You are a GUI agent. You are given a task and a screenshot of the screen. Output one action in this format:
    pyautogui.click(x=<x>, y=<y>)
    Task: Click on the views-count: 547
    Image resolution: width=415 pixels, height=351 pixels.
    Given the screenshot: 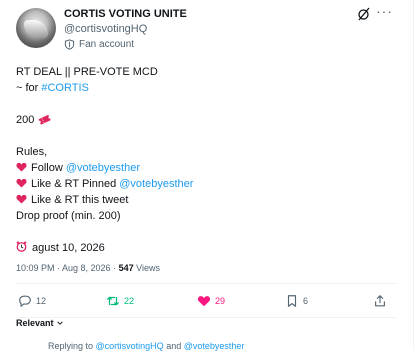 What is the action you would take?
    pyautogui.click(x=126, y=268)
    